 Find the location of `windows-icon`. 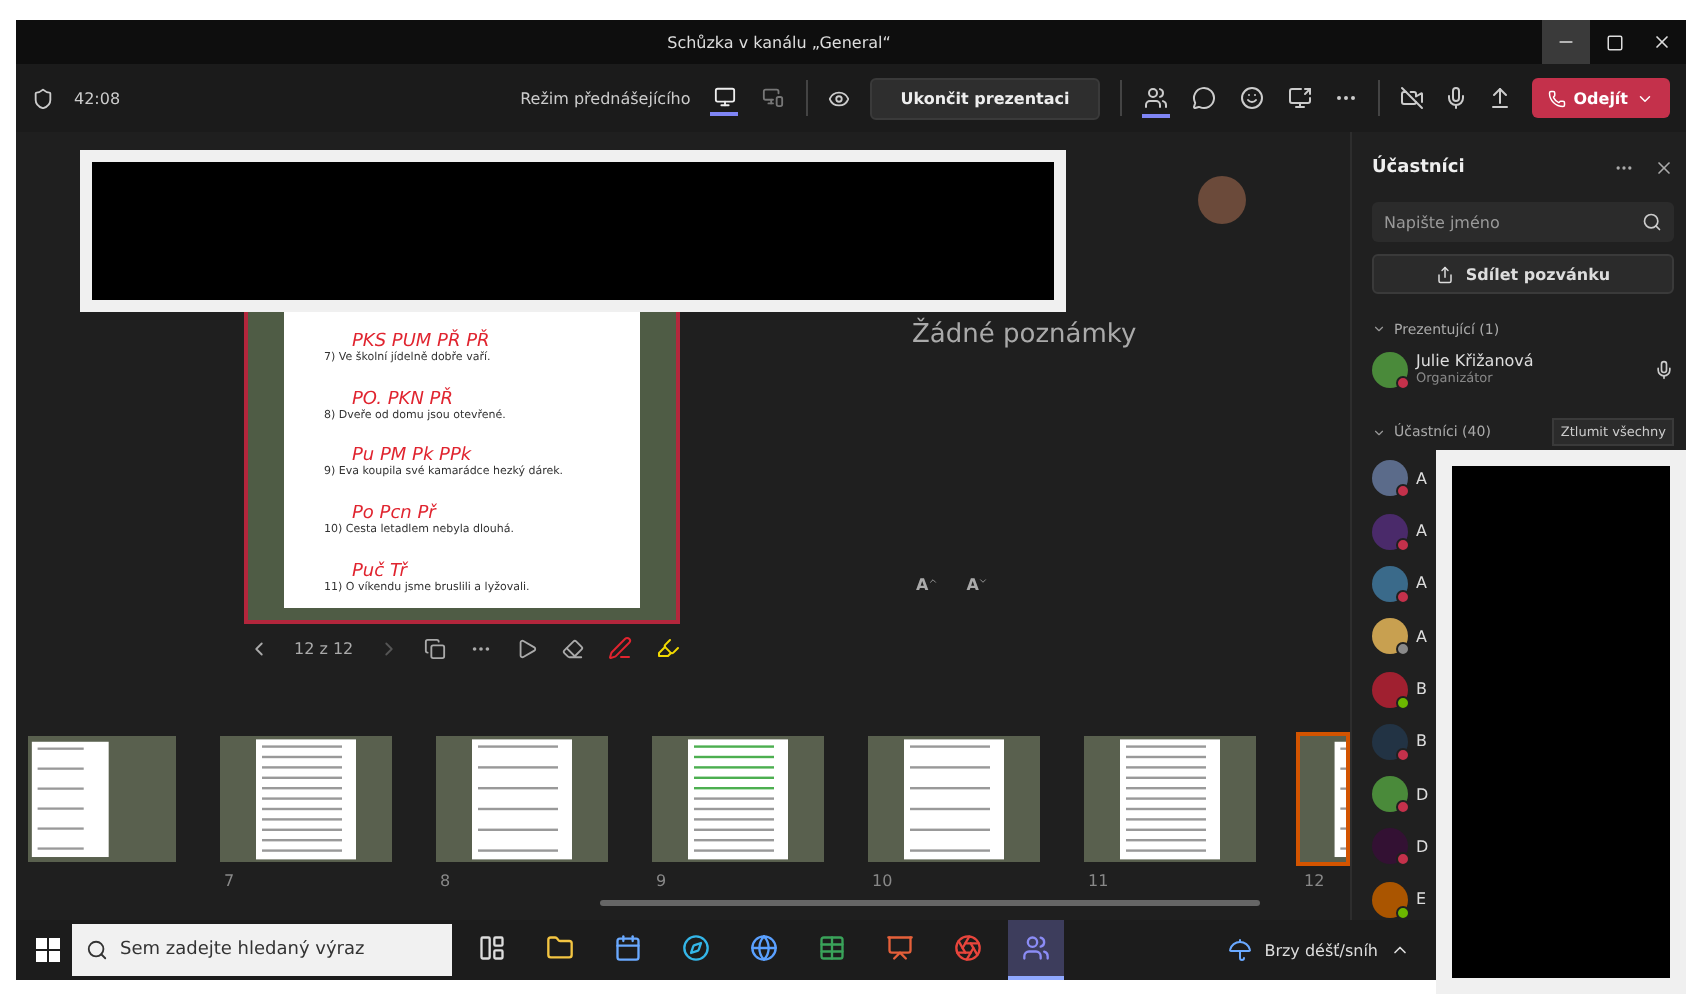

windows-icon is located at coordinates (48, 950).